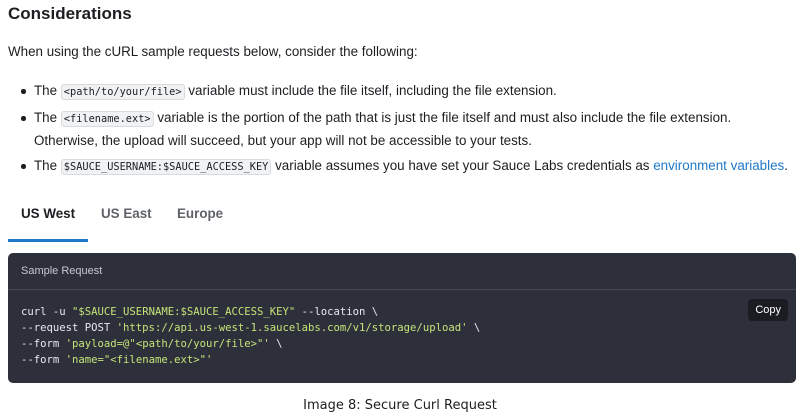 This screenshot has width=800, height=418. I want to click on region-tabs: US West US East Europe, so click(403, 219).